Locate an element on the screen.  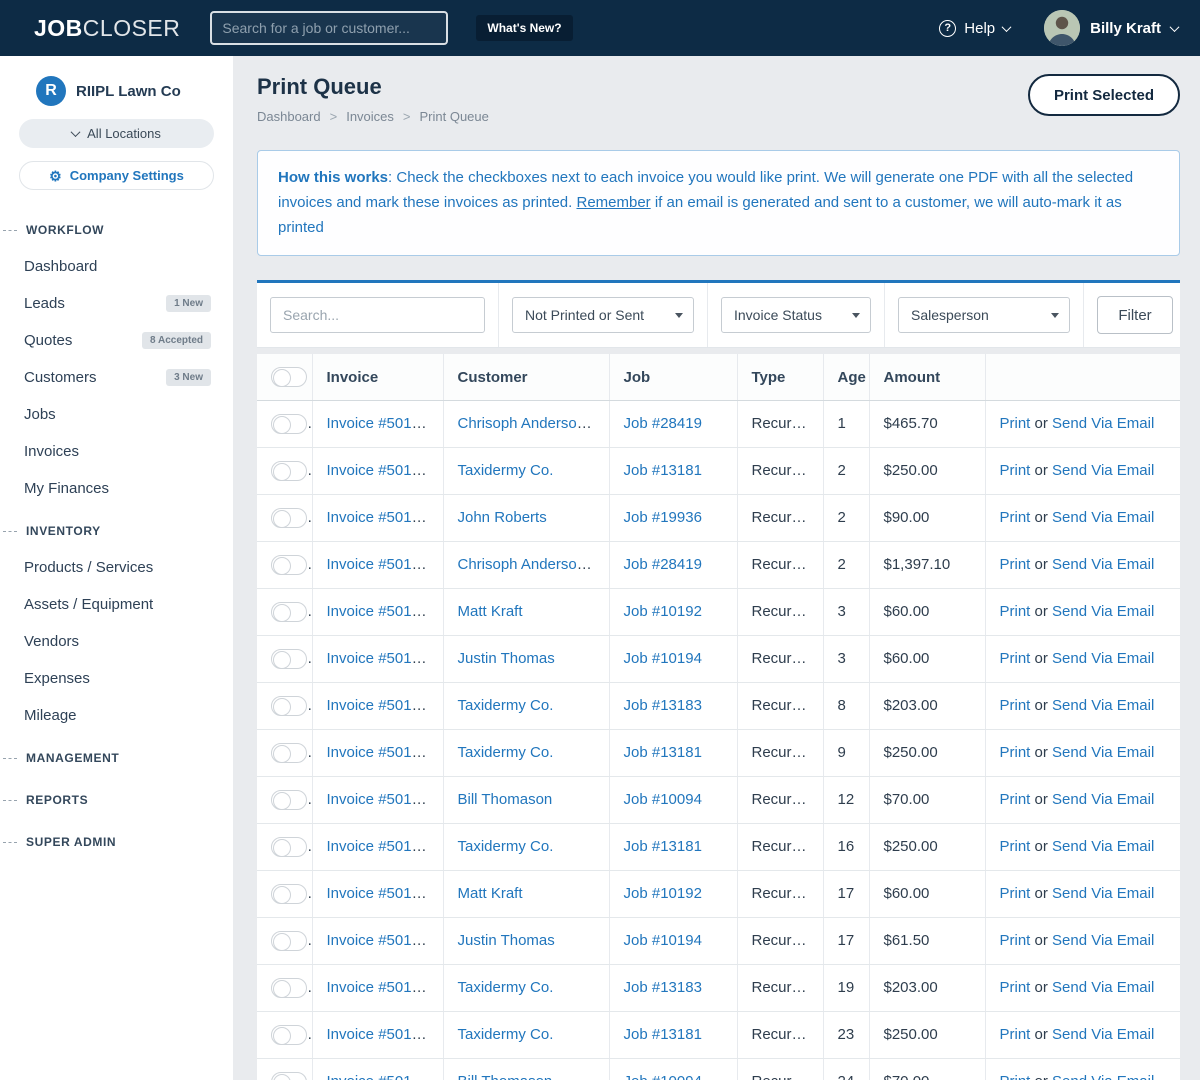
invoice-link: Invoice #501297 is located at coordinates (382, 470).